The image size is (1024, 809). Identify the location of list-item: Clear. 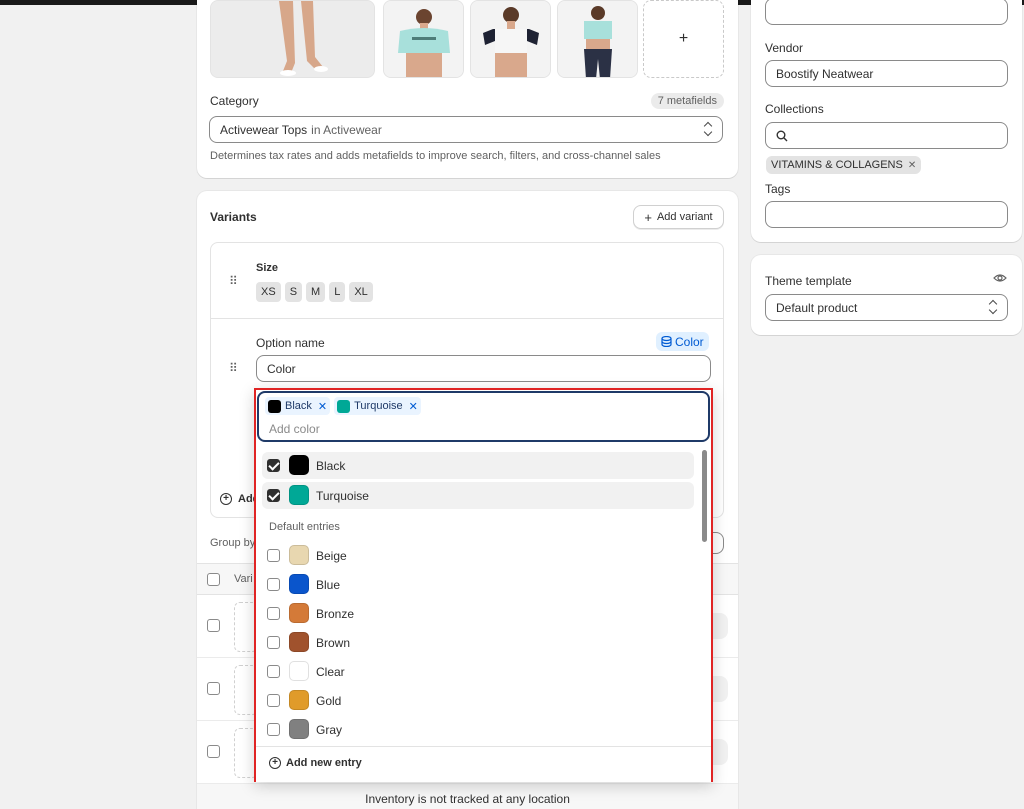
(478, 671).